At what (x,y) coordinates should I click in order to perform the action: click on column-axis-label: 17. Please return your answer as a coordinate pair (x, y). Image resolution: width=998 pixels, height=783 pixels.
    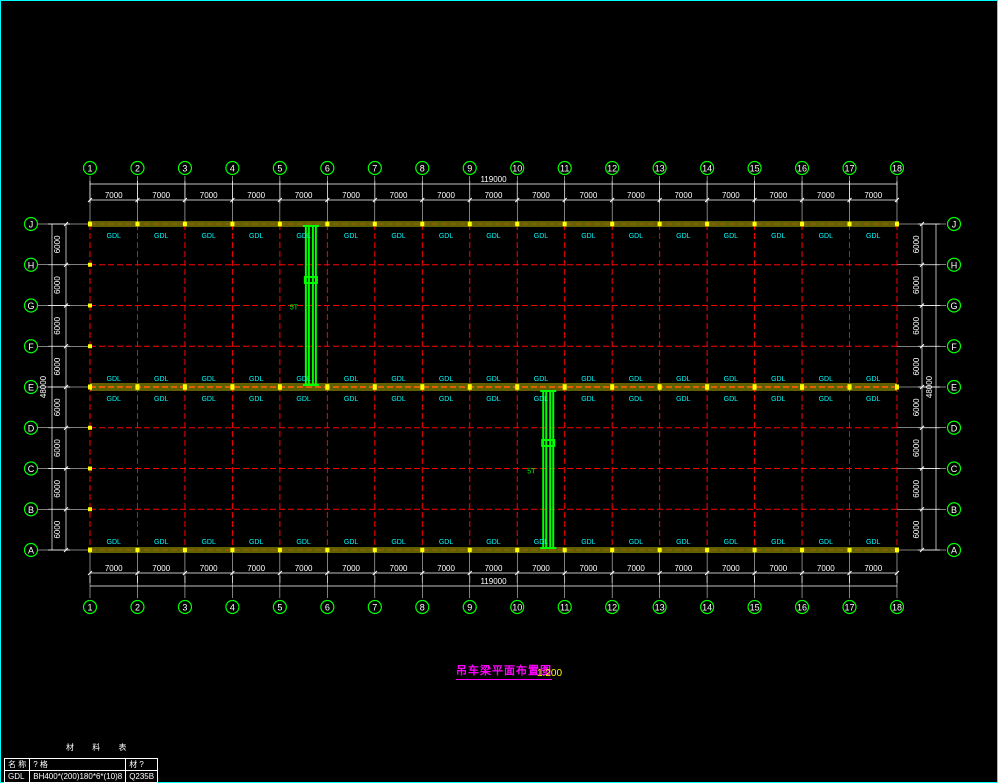
    Looking at the image, I should click on (850, 608).